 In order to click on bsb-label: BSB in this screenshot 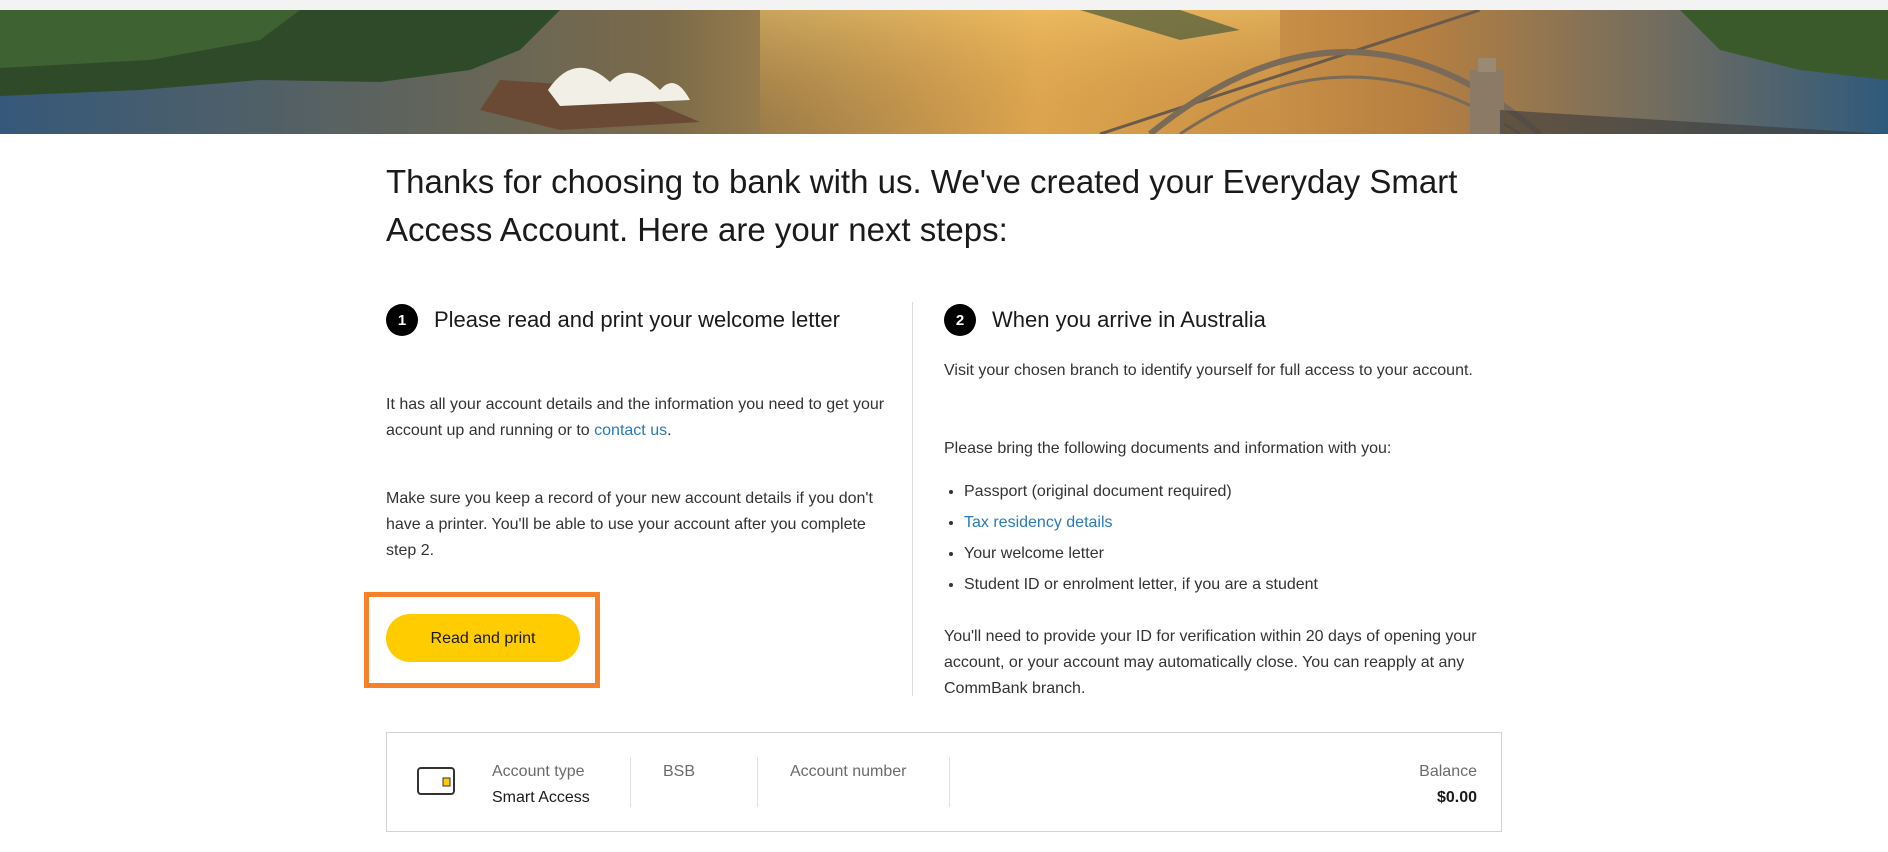, I will do `click(679, 771)`.